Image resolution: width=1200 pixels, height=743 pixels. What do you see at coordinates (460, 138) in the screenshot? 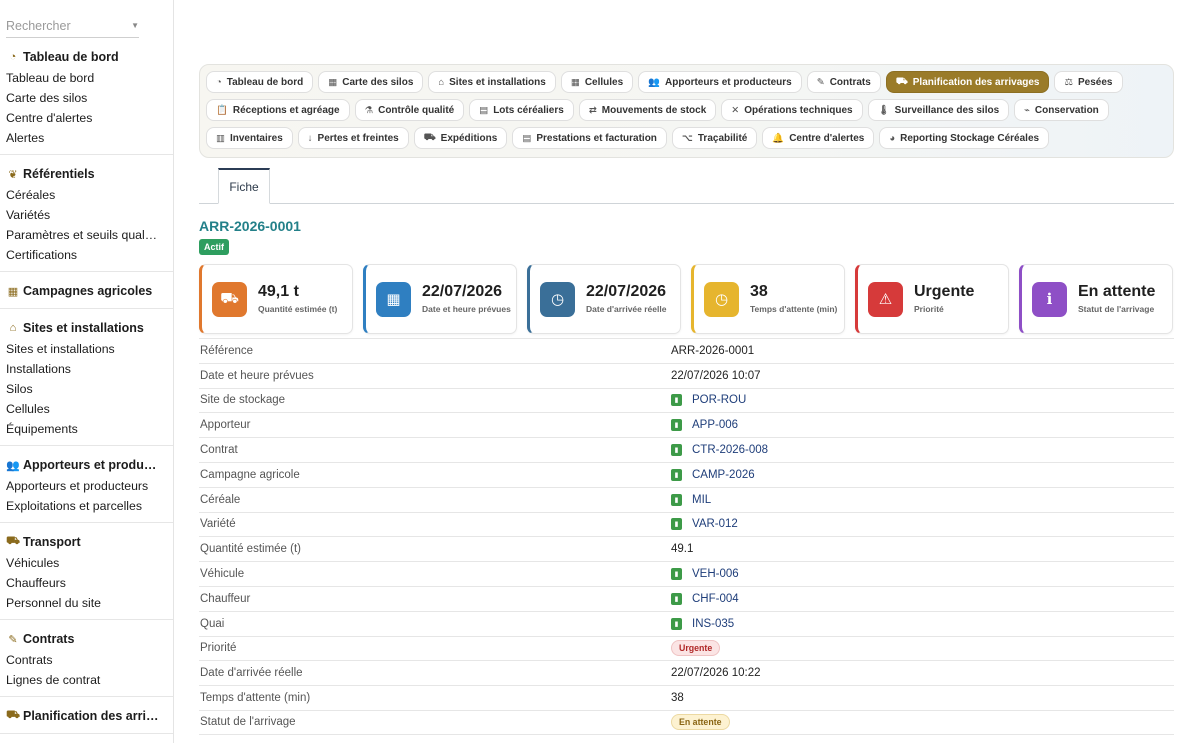
I see `module-button: ⛟ Expéditions` at bounding box center [460, 138].